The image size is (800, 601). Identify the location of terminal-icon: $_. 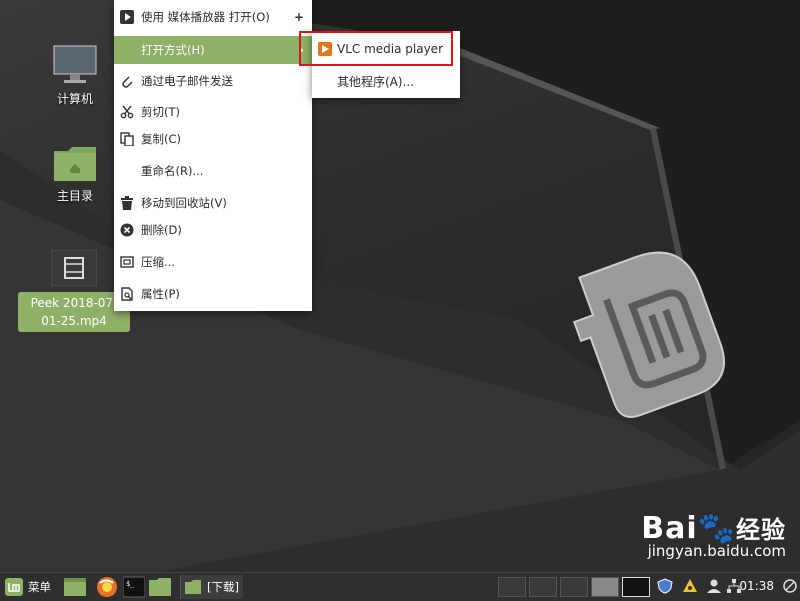
(134, 587).